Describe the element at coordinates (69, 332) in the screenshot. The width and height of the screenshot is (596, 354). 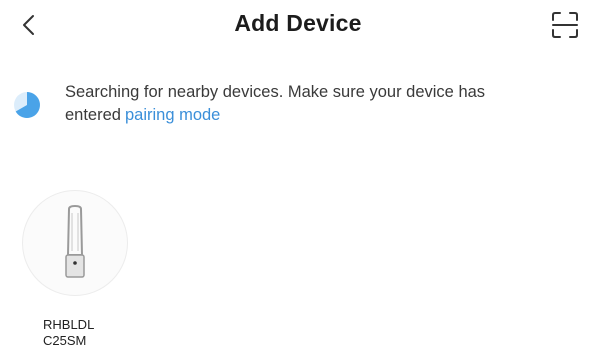
I see `device-name: RHBLDL C25SM` at that location.